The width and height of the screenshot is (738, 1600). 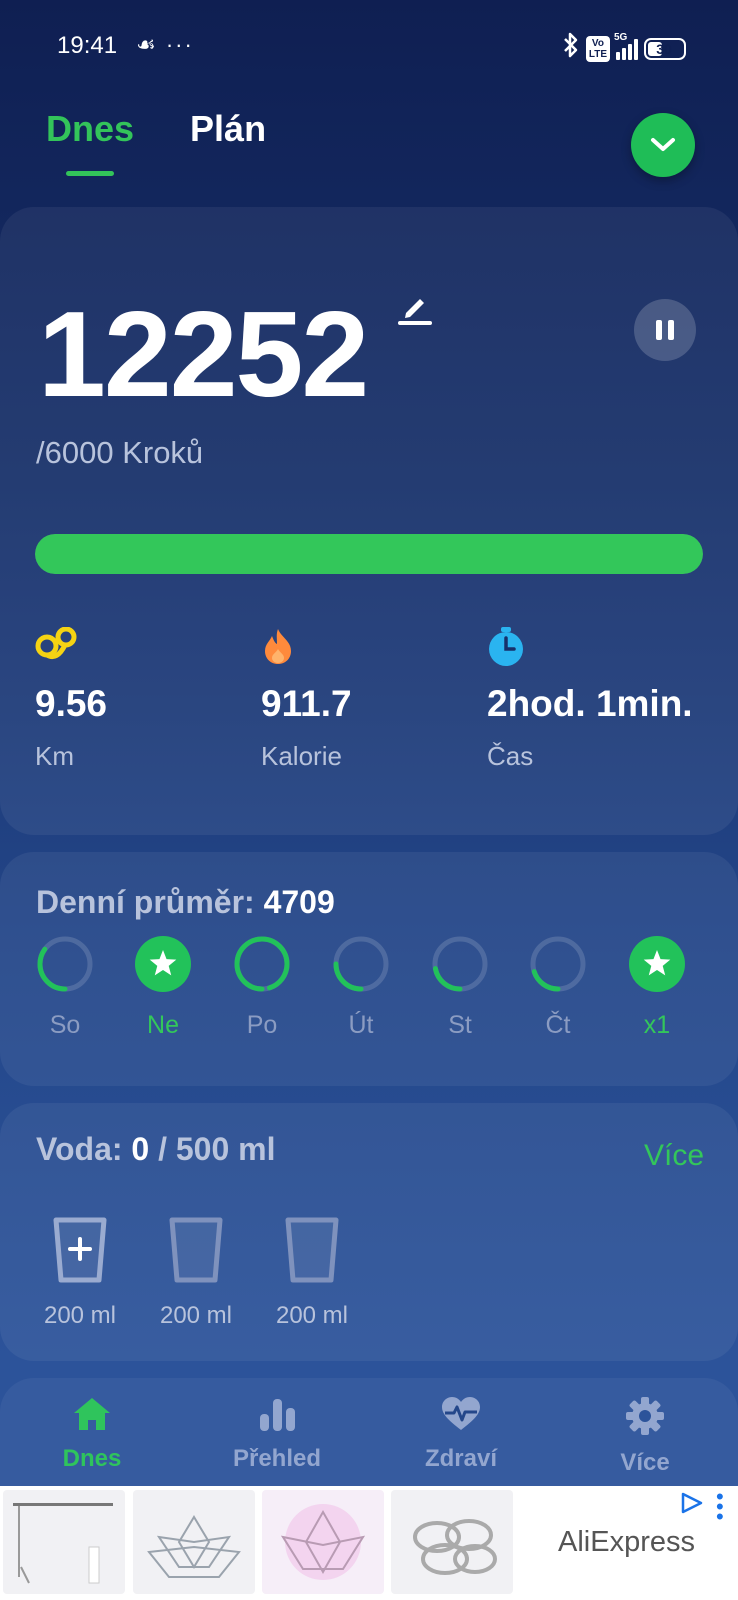 I want to click on metric-distance: 9.56 Km, so click(x=71, y=699).